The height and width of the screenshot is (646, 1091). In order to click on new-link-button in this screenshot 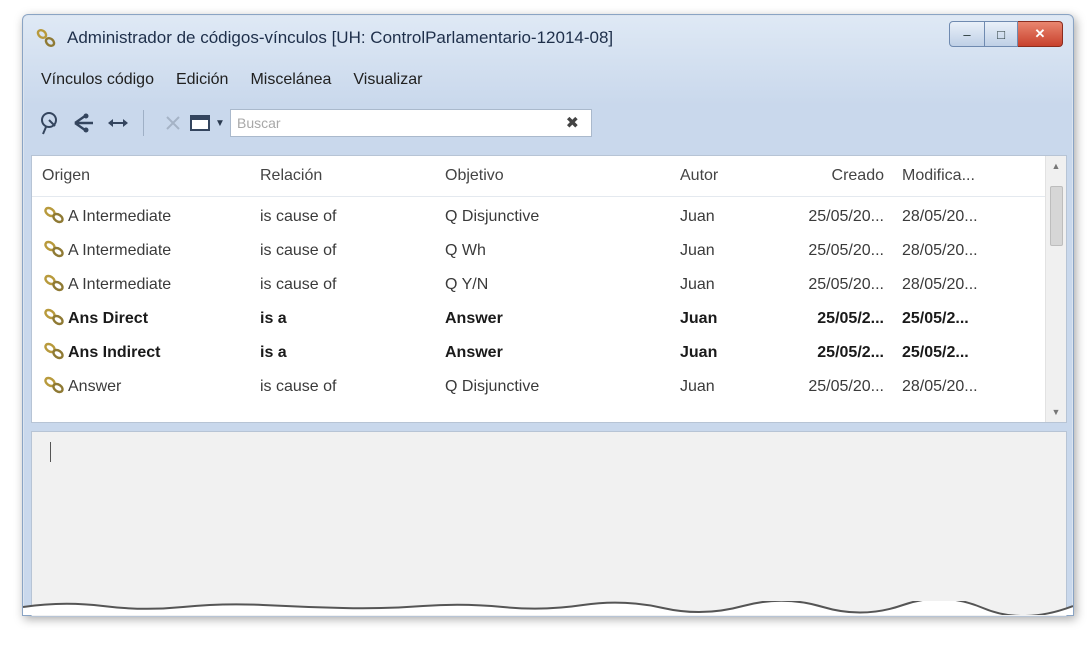, I will do `click(50, 123)`.